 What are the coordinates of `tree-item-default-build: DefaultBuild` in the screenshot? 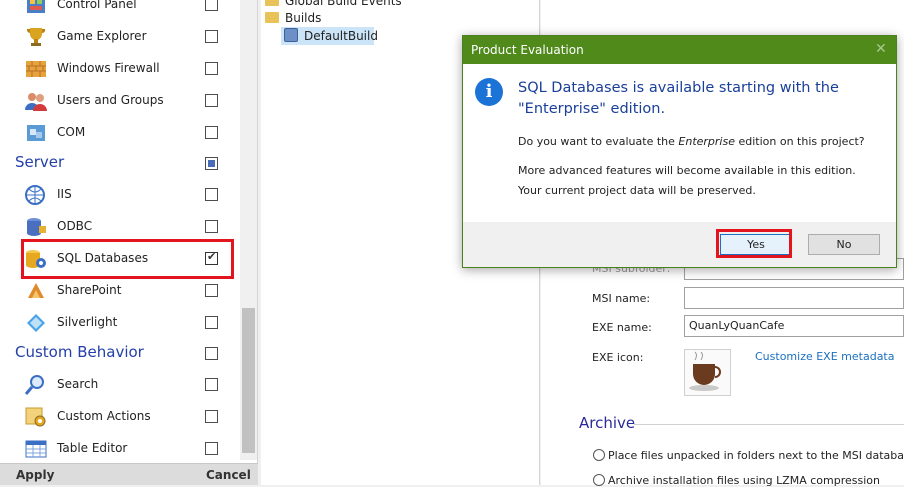 It's located at (341, 36).